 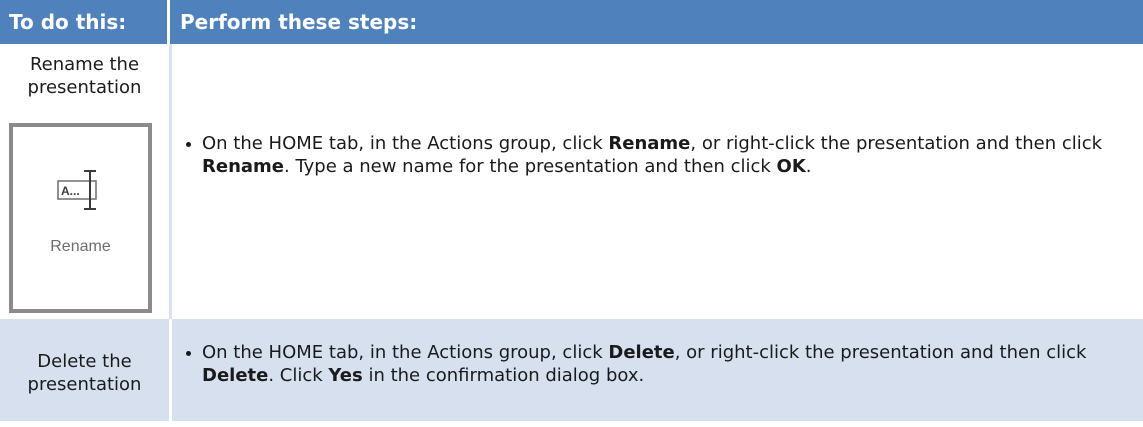 I want to click on rename-caption: Rename, so click(x=80, y=246).